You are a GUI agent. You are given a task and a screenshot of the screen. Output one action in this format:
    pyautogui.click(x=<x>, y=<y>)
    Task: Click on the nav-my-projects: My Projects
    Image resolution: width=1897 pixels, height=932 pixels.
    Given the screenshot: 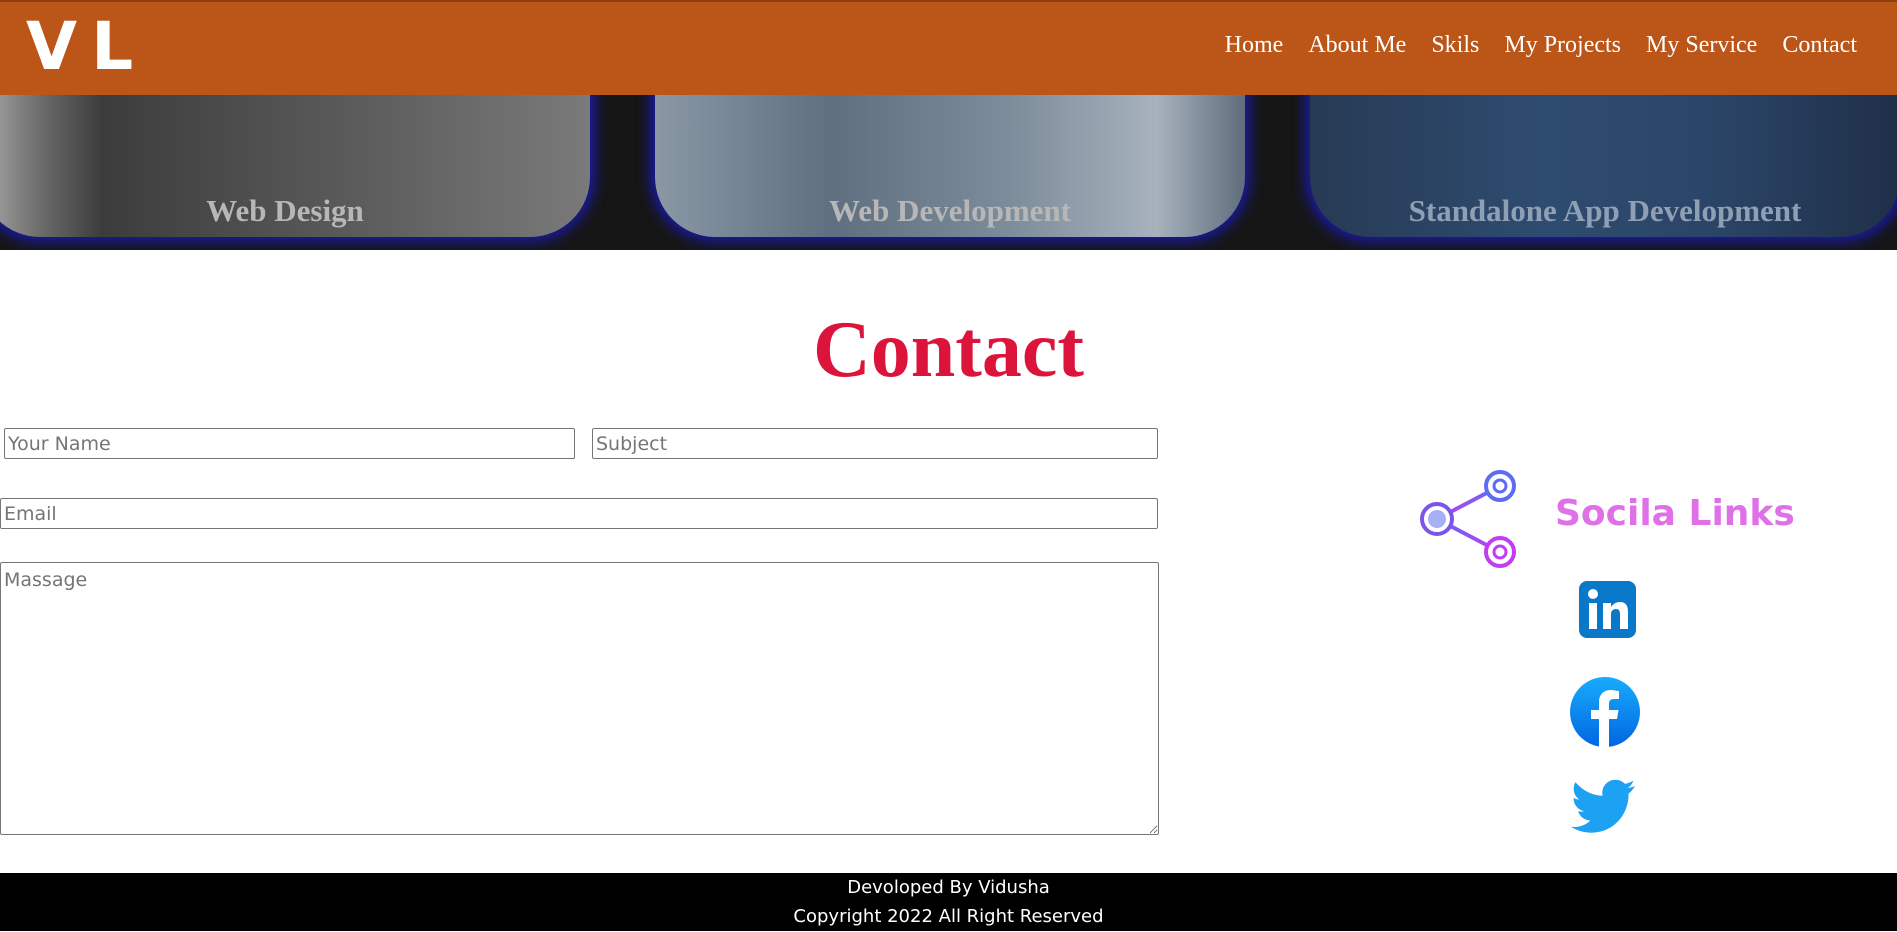 What is the action you would take?
    pyautogui.click(x=1562, y=45)
    